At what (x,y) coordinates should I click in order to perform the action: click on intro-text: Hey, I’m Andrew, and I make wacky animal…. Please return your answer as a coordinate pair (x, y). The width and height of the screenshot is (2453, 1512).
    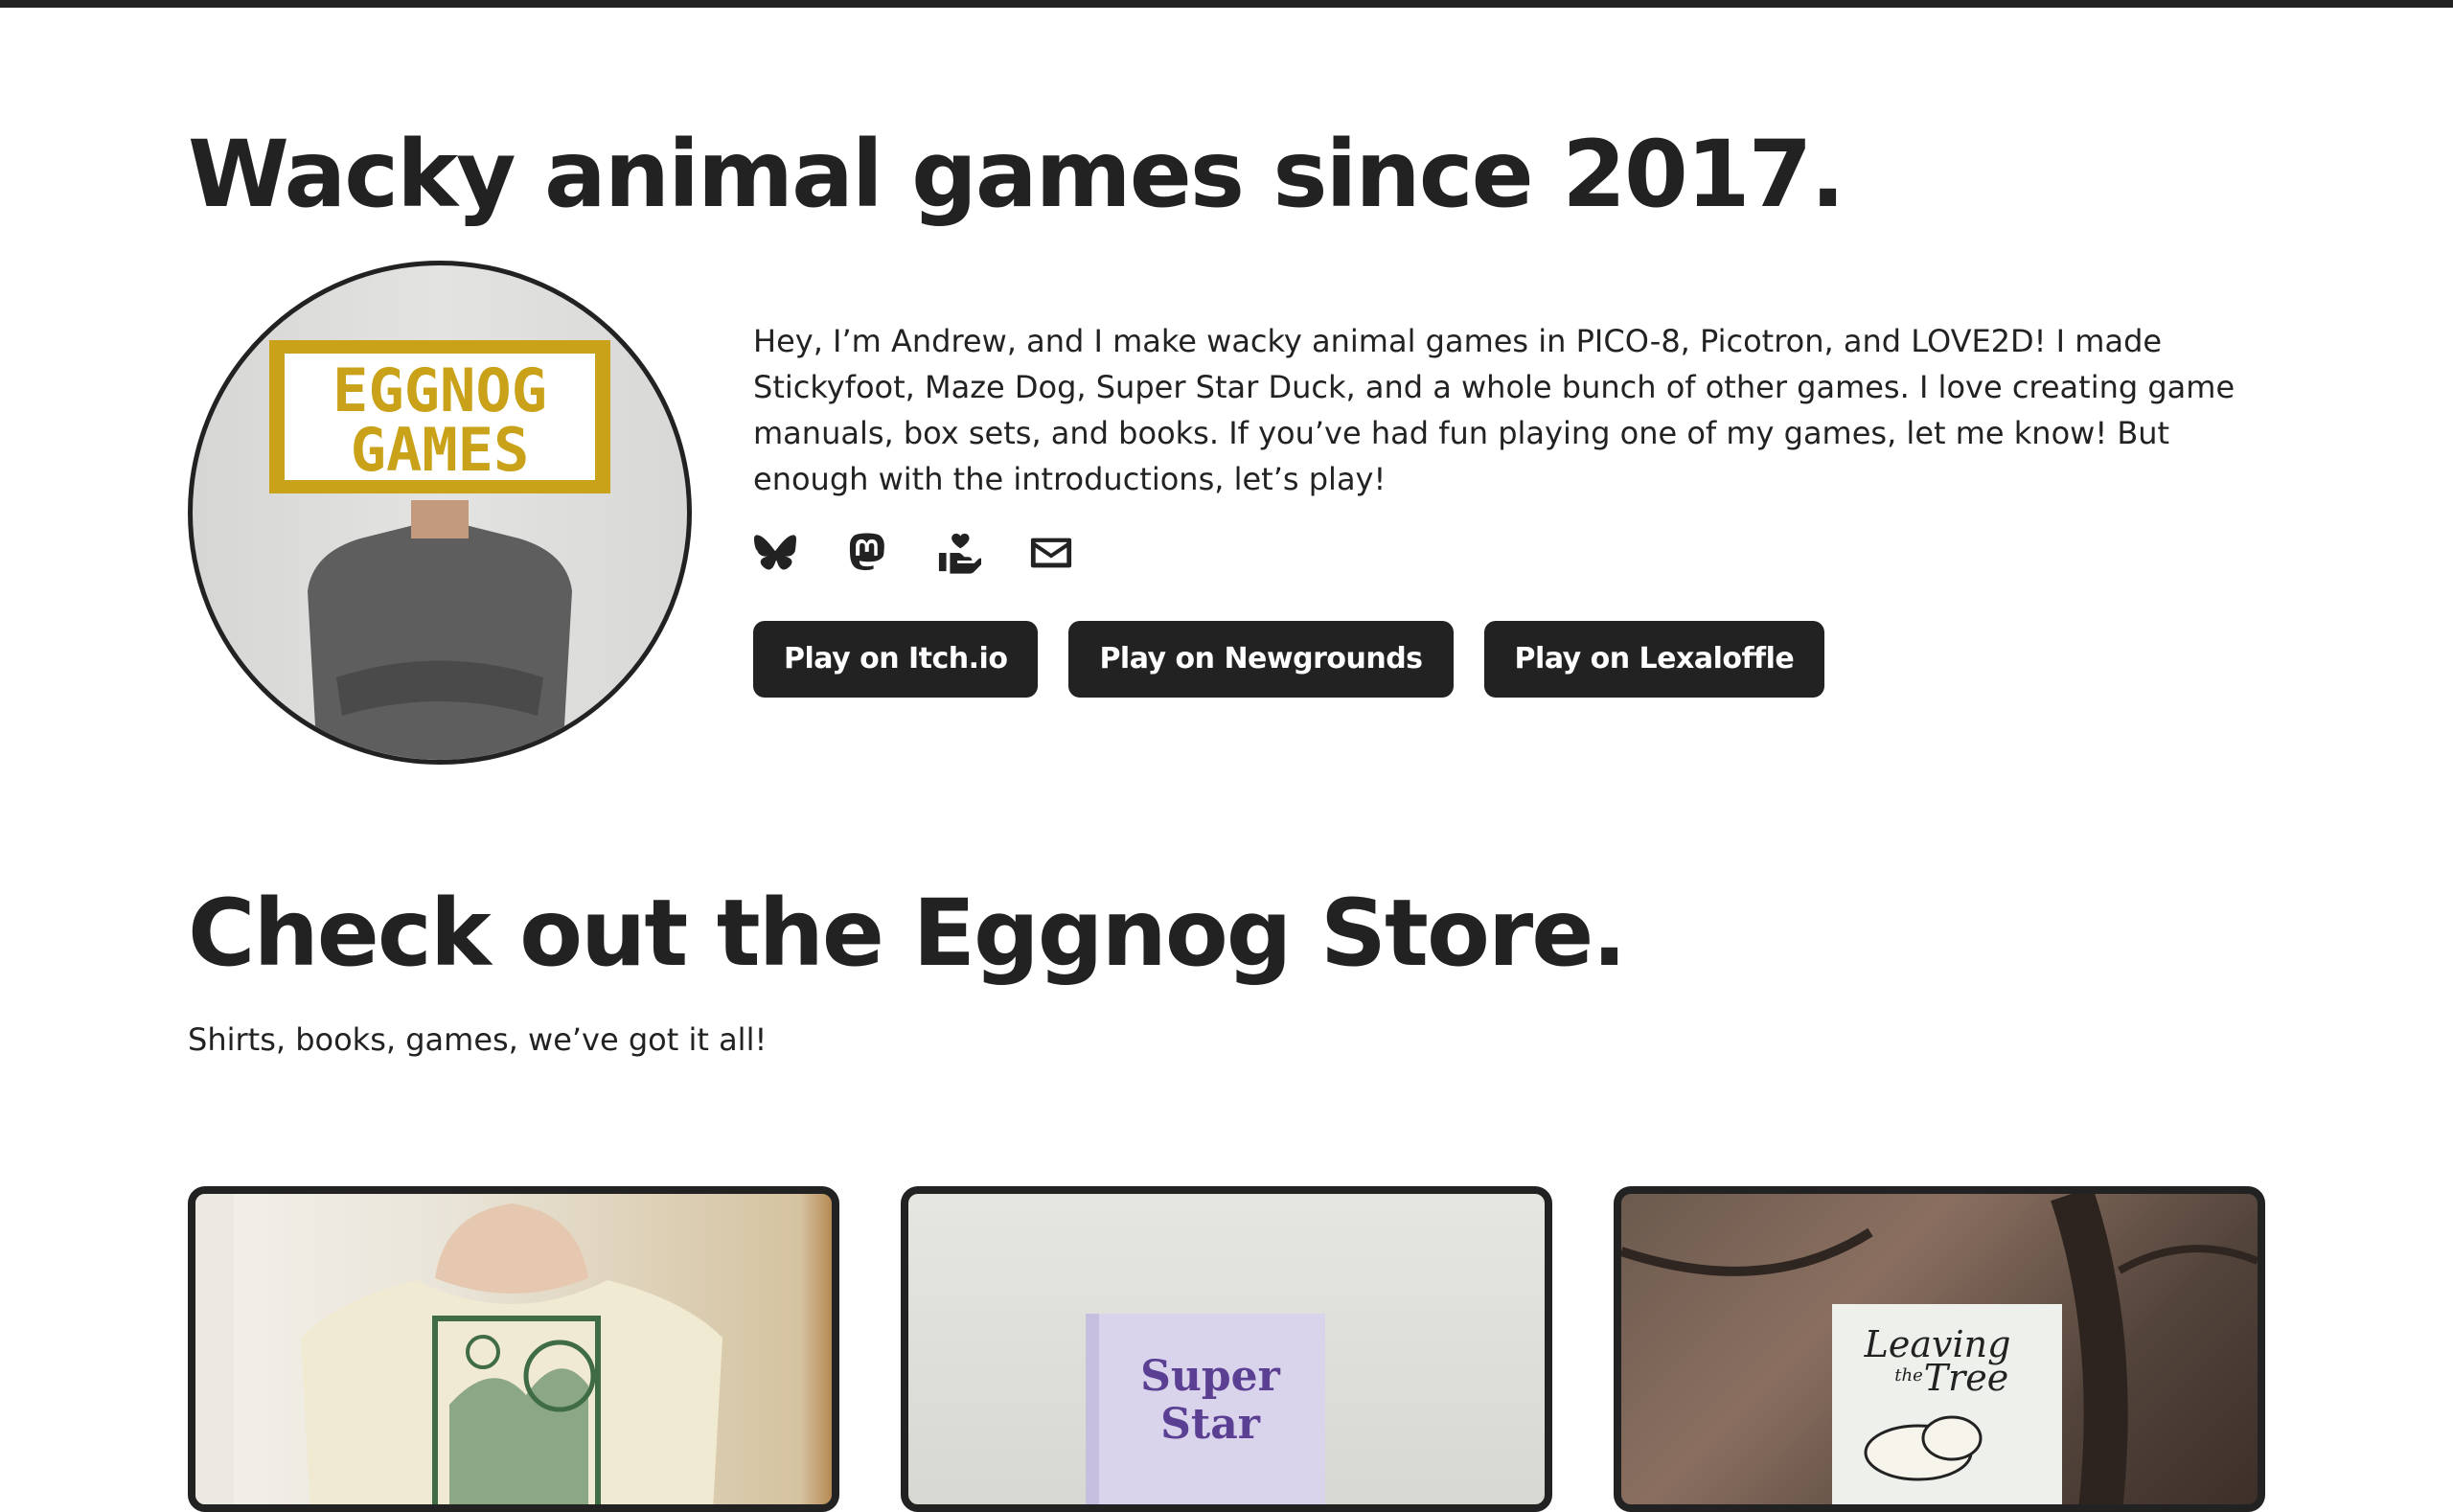
    Looking at the image, I should click on (1494, 410).